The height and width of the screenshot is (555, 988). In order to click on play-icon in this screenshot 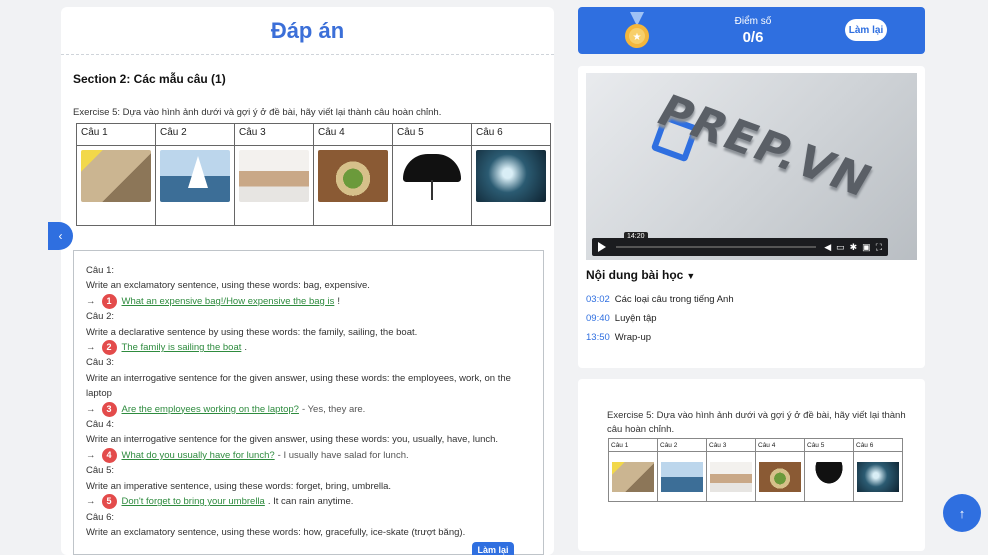, I will do `click(602, 247)`.